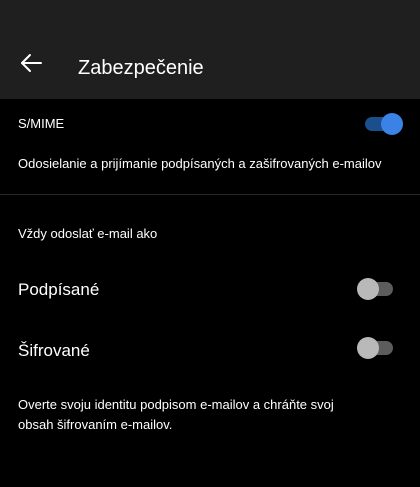  What do you see at coordinates (59, 289) in the screenshot?
I see `signed-label: Podpísané` at bounding box center [59, 289].